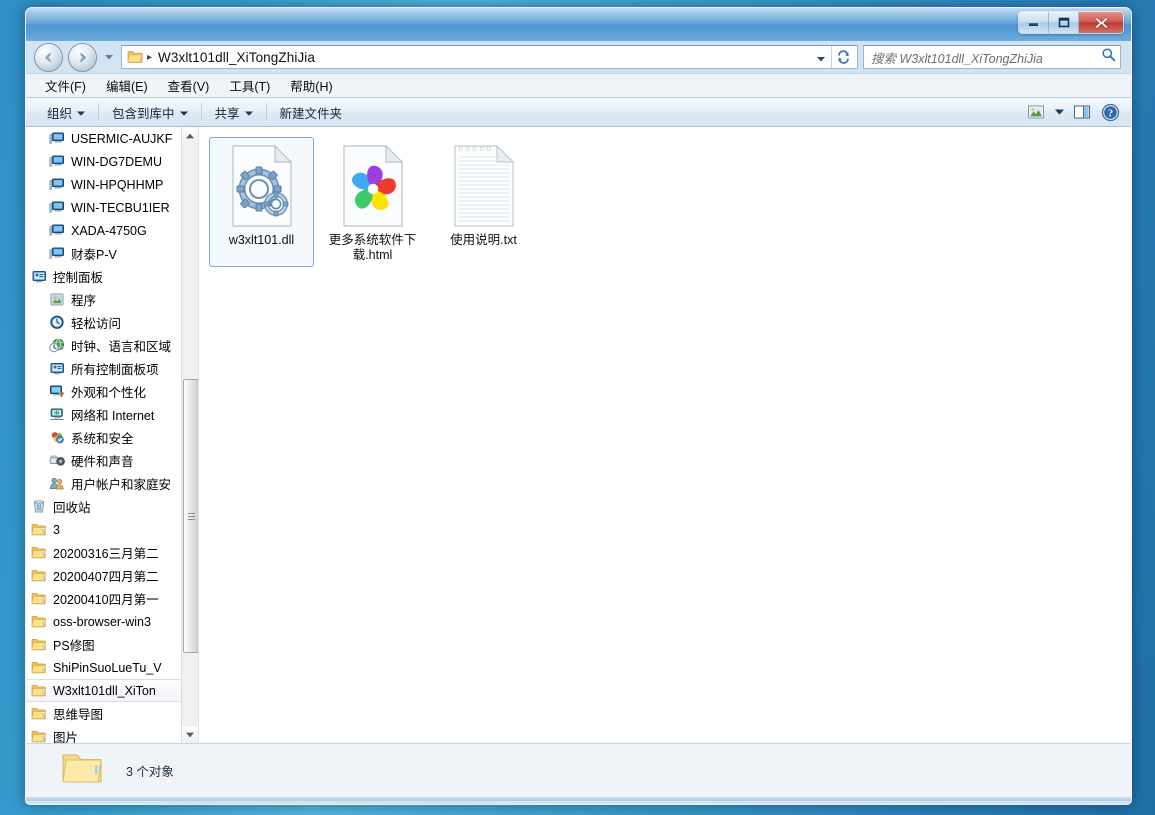 This screenshot has width=1155, height=815. I want to click on address-bar: ▸ W3xlt101dll_XiTongZhiJia, so click(489, 57).